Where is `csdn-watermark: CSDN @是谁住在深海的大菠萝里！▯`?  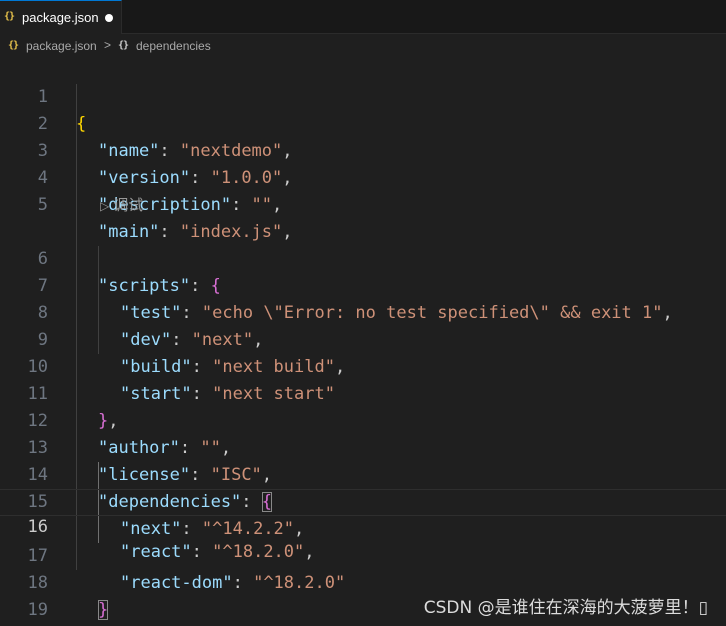 csdn-watermark: CSDN @是谁住在深海的大菠萝里！▯ is located at coordinates (565, 608).